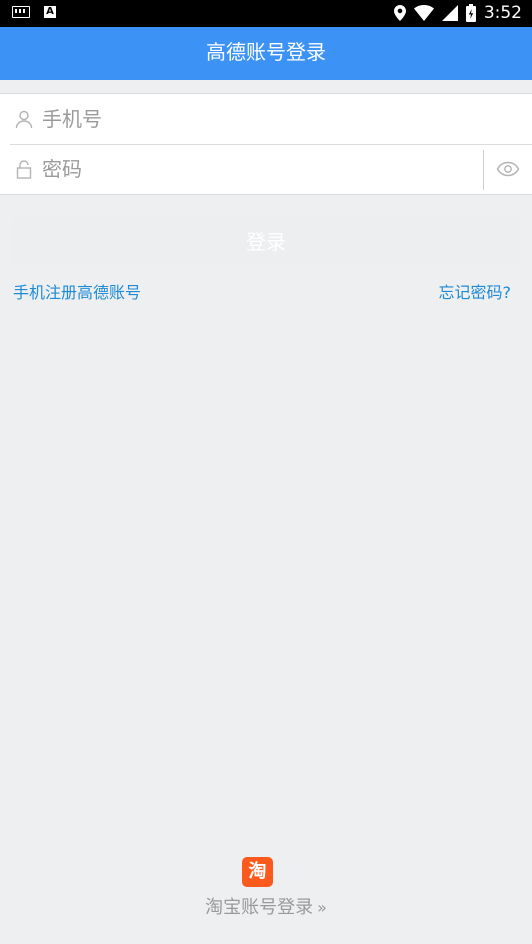  Describe the element at coordinates (259, 907) in the screenshot. I see `taobao-login-label: 淘宝账号登录` at that location.